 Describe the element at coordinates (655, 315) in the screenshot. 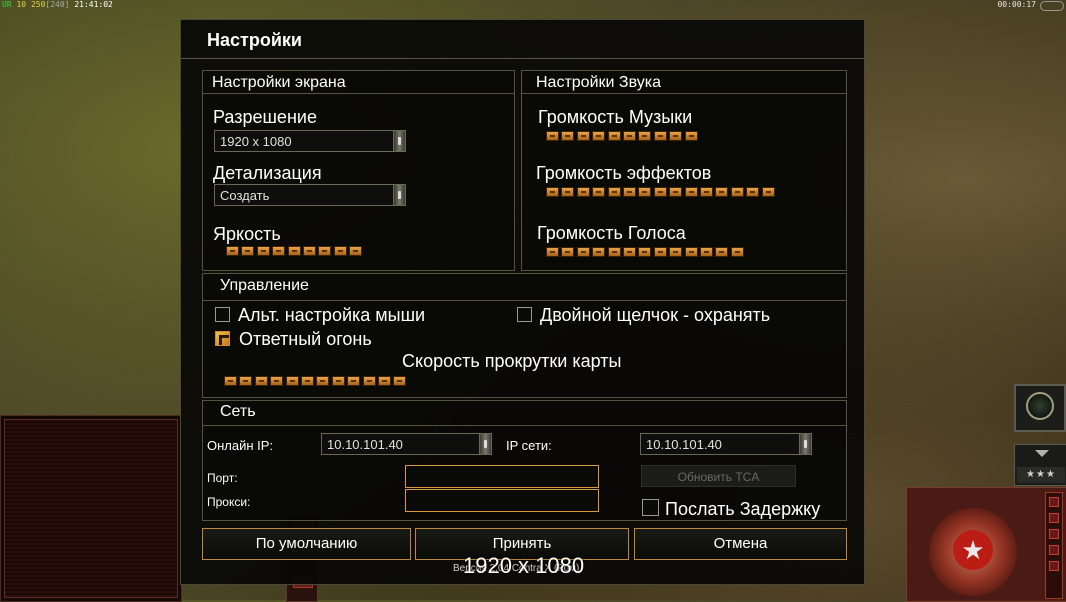

I see `double-click-guard-label: Двойной щелчок - охранять` at that location.